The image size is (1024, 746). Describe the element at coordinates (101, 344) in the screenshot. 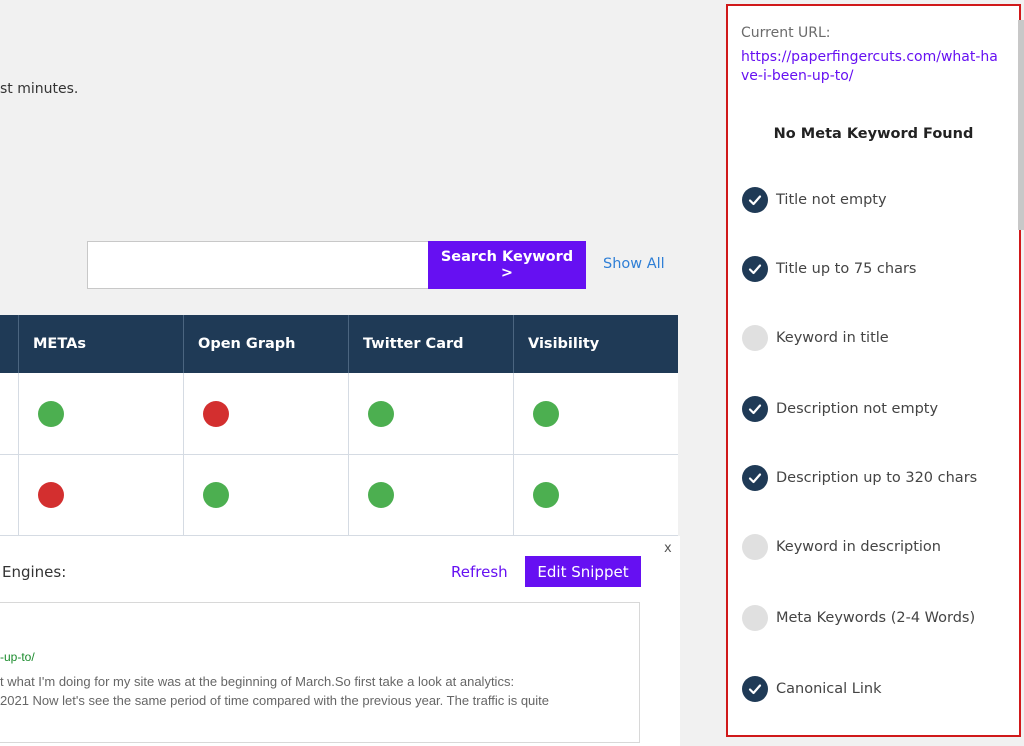

I see `column-header-metas: METAs` at that location.